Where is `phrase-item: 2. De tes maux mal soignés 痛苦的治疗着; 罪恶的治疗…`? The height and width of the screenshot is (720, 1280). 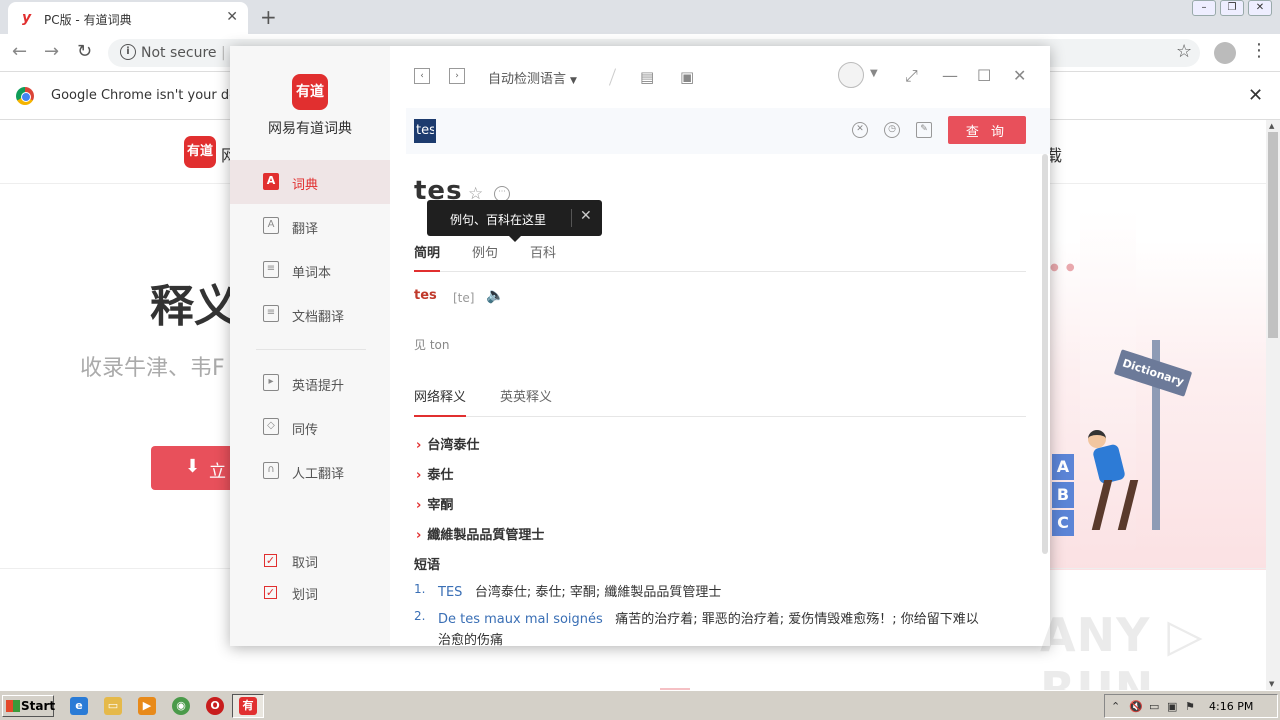
phrase-item: 2. De tes maux mal soignés 痛苦的治疗着; 罪恶的治疗… is located at coordinates (719, 627).